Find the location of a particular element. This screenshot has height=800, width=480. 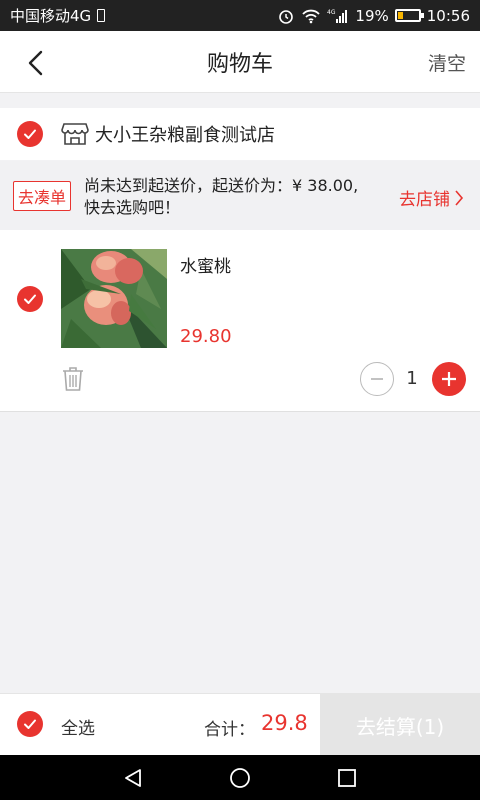

product-image is located at coordinates (114, 298).